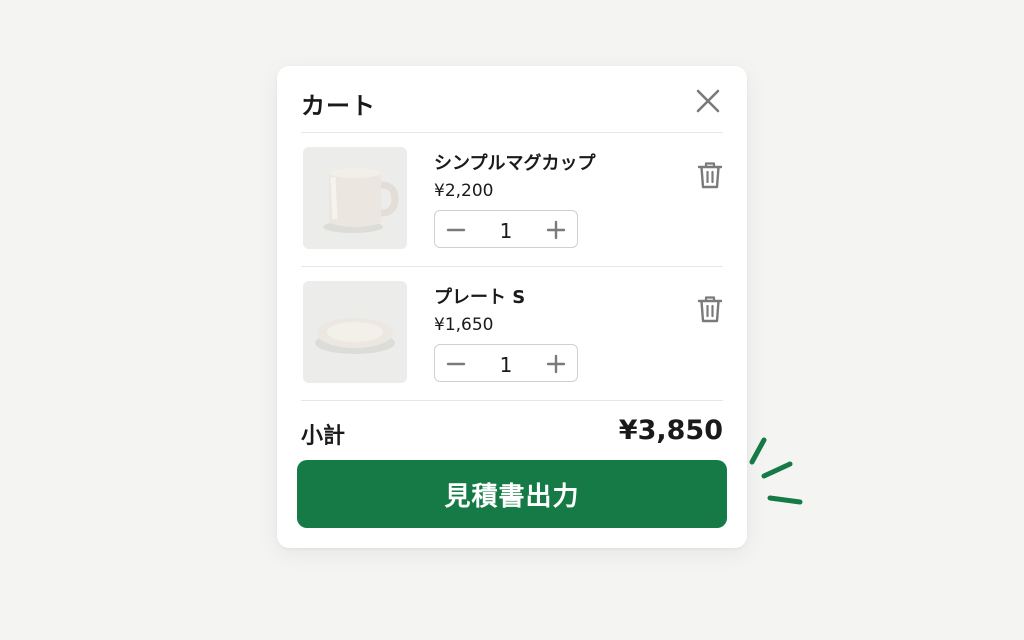 Image resolution: width=1024 pixels, height=640 pixels. I want to click on subtotal-value: ¥3,850, so click(670, 430).